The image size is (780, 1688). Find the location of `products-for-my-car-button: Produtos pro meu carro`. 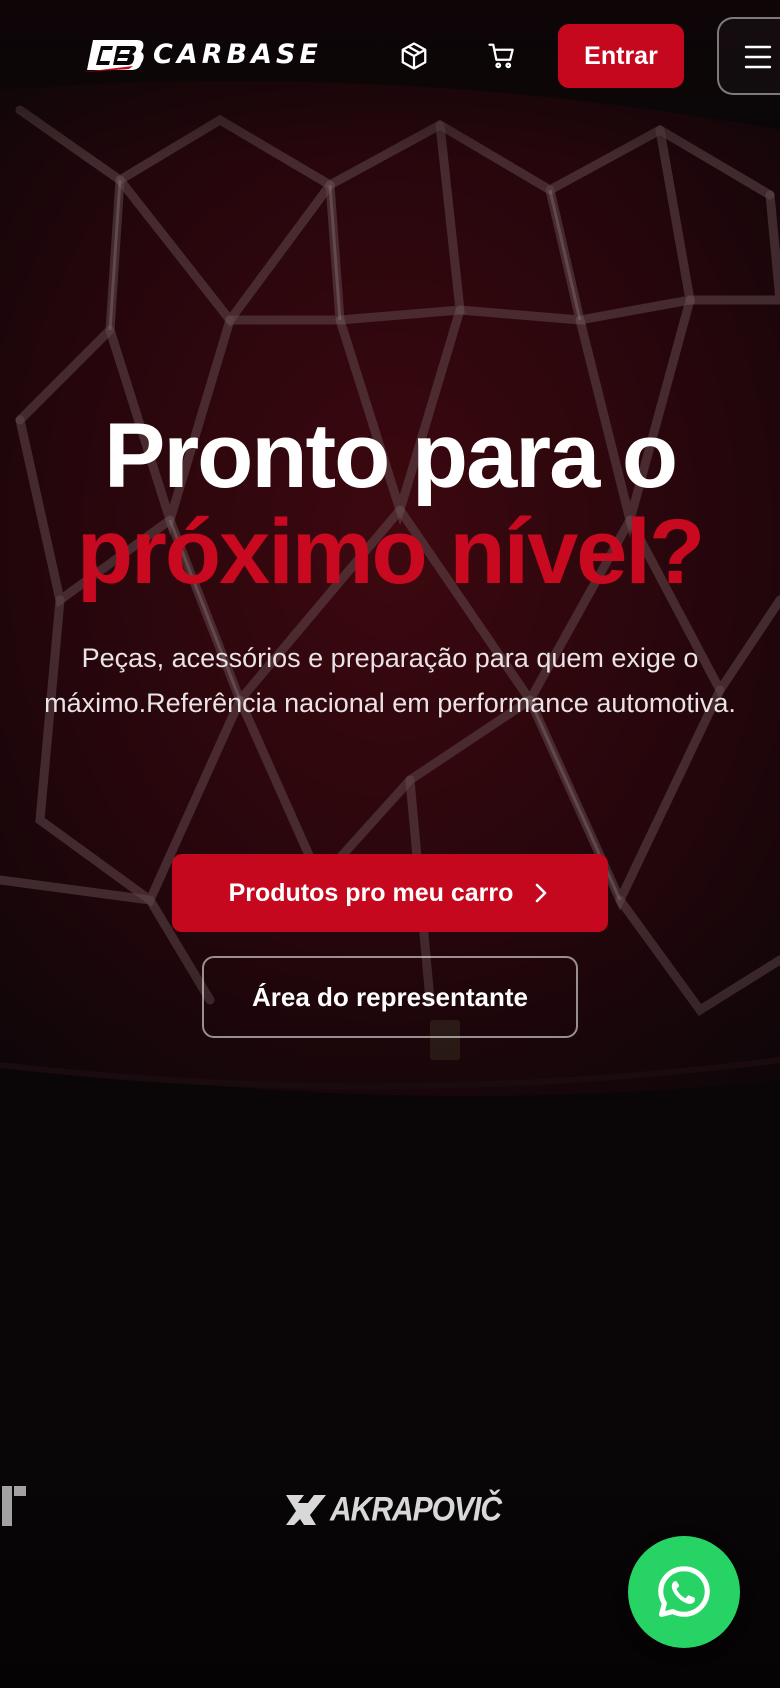

products-for-my-car-button: Produtos pro meu carro is located at coordinates (390, 893).